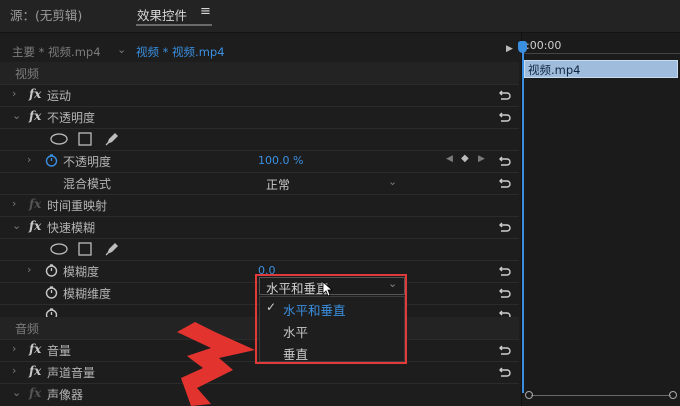 The height and width of the screenshot is (406, 680). I want to click on add-keyframe-icon: ◆, so click(465, 158).